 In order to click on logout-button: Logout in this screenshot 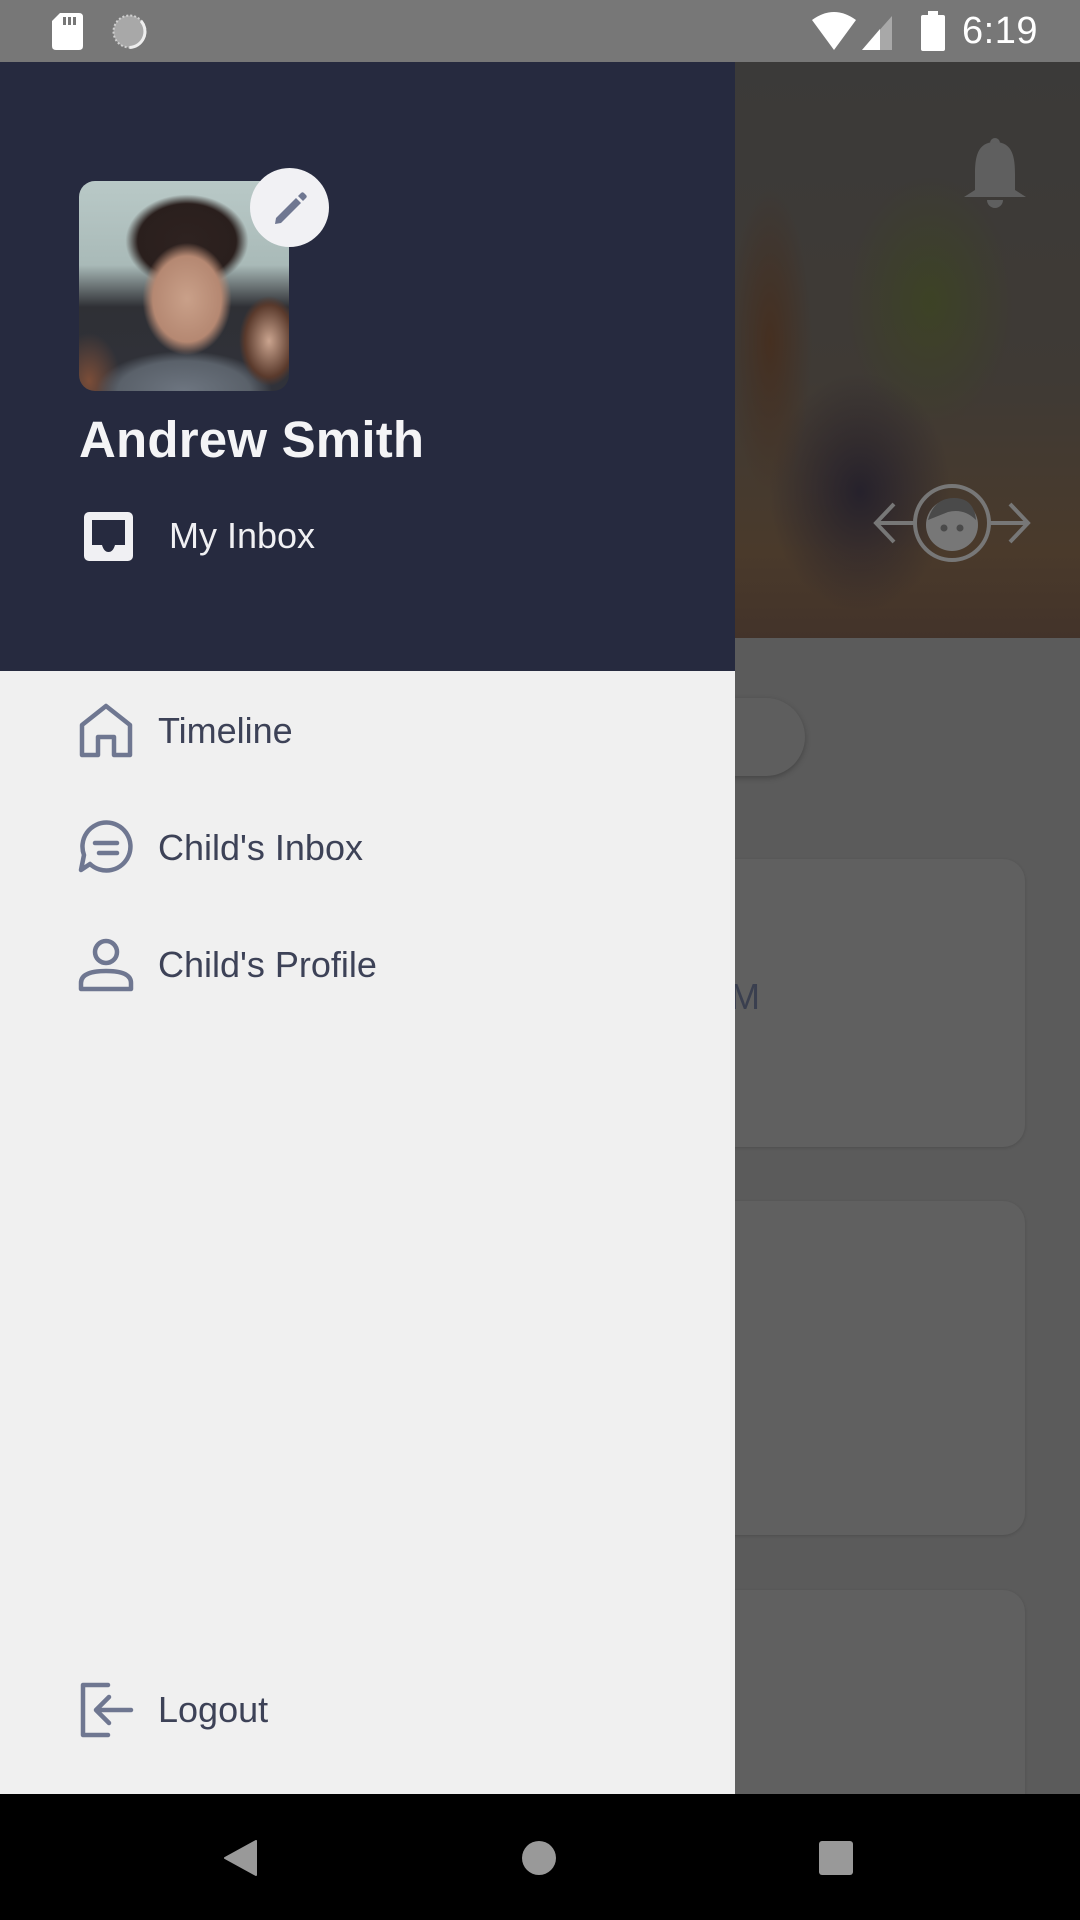, I will do `click(173, 1710)`.